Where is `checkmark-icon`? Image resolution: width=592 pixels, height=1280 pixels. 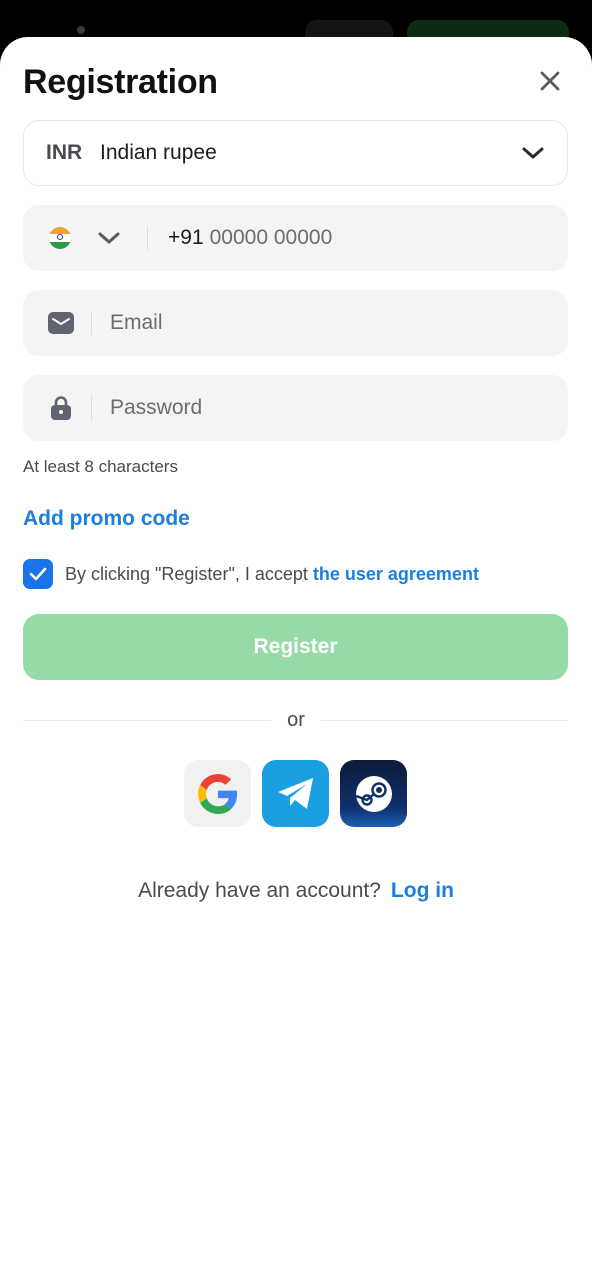
checkmark-icon is located at coordinates (38, 574).